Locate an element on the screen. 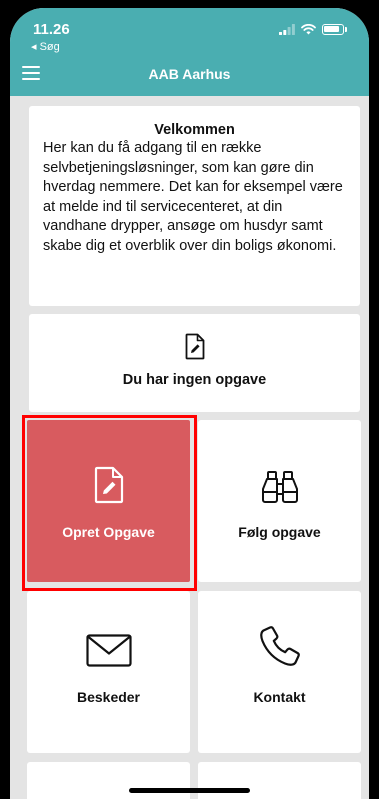 This screenshot has height=799, width=379. signal-icon is located at coordinates (287, 29).